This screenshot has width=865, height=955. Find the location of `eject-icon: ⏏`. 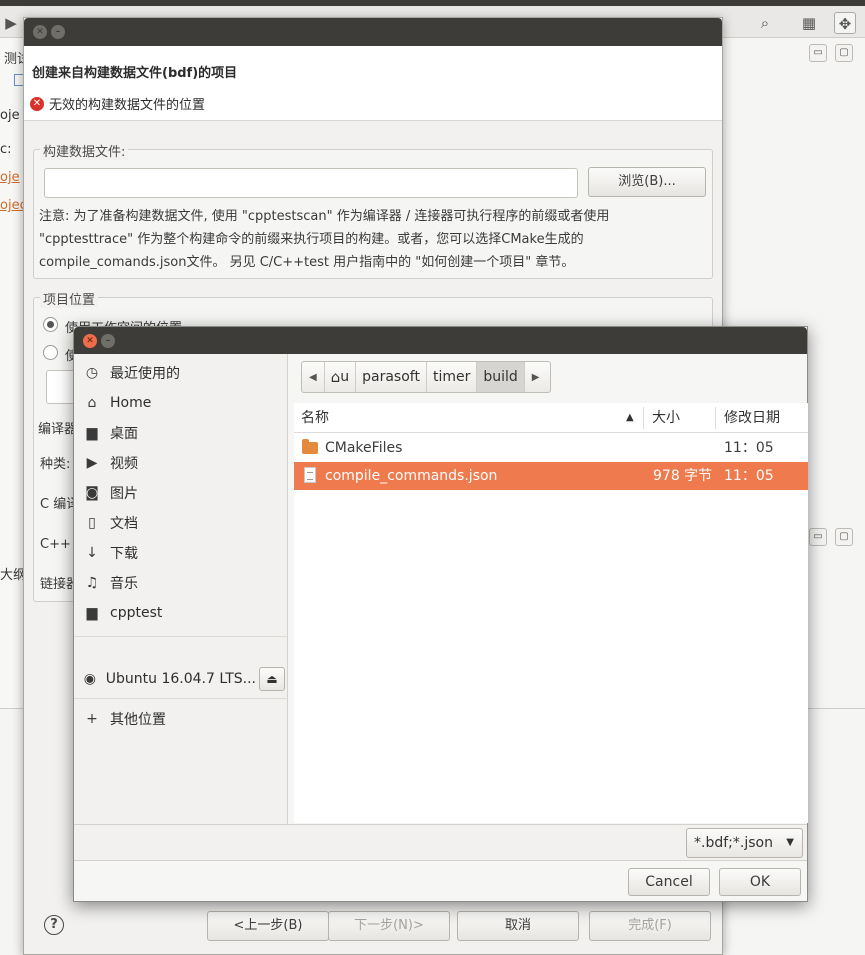

eject-icon: ⏏ is located at coordinates (272, 679).